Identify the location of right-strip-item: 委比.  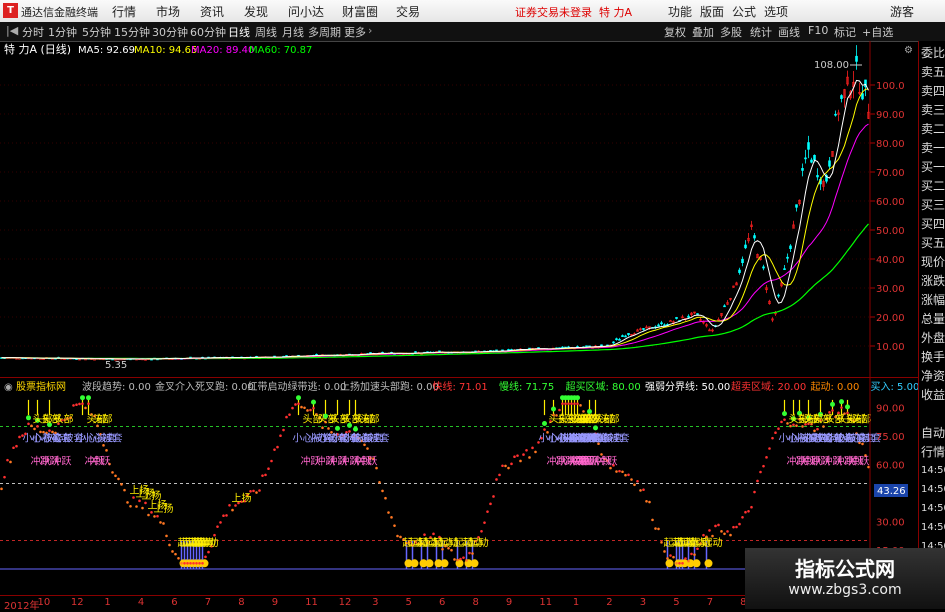
(933, 53).